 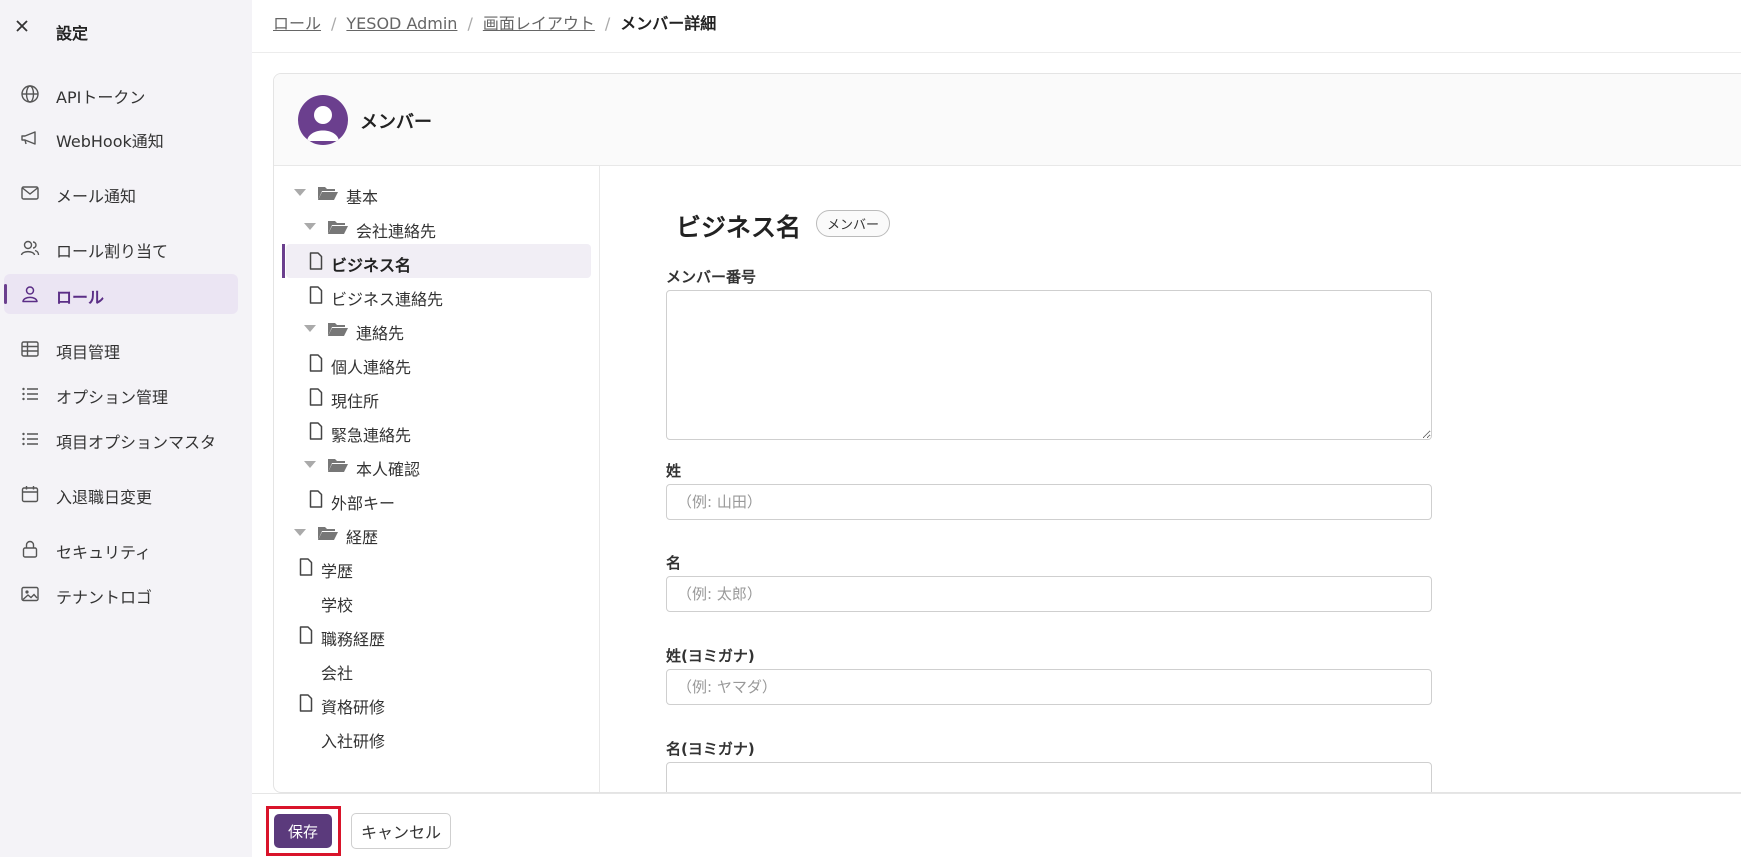 I want to click on field-label-last-name: 姓, so click(x=674, y=471).